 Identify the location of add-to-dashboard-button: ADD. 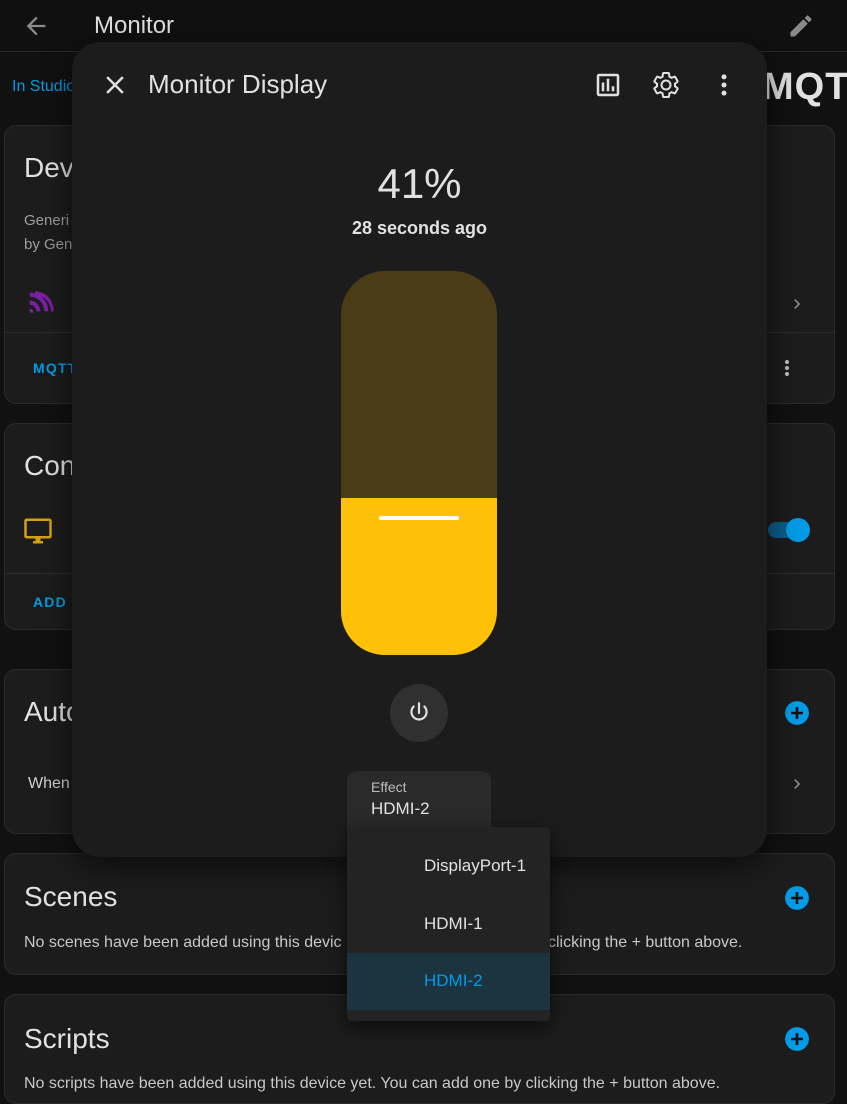
(50, 602).